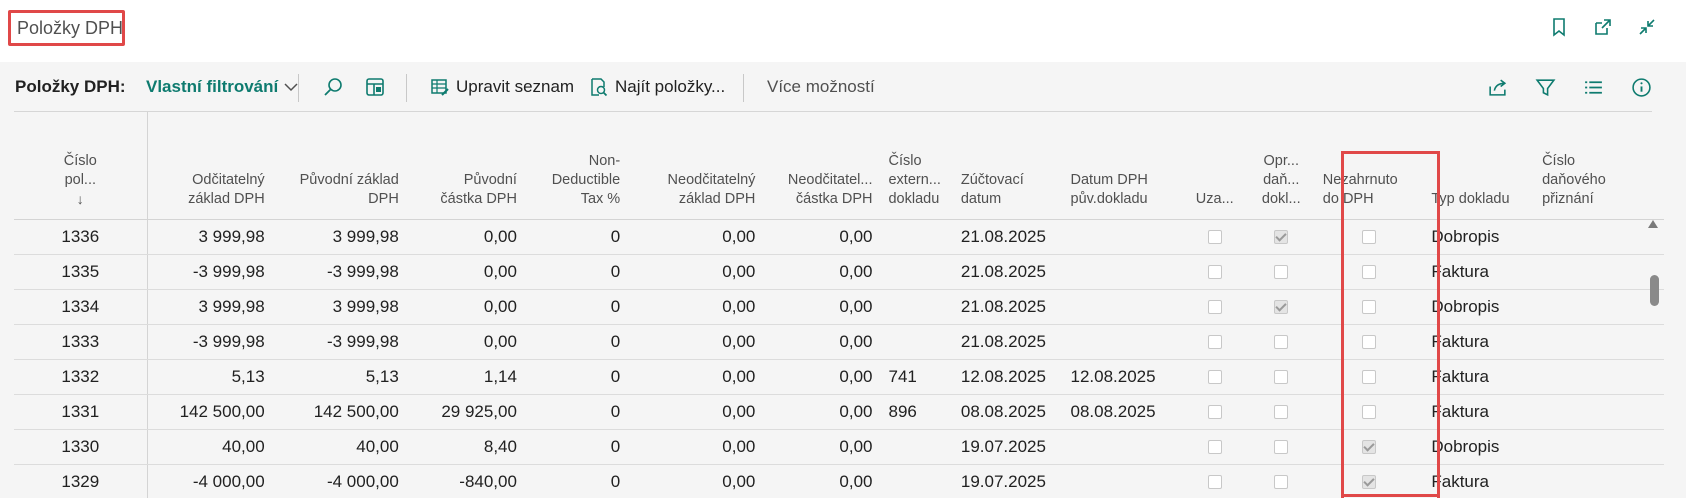 The width and height of the screenshot is (1686, 498). Describe the element at coordinates (81, 307) in the screenshot. I see `cell-entry-no: 1334` at that location.